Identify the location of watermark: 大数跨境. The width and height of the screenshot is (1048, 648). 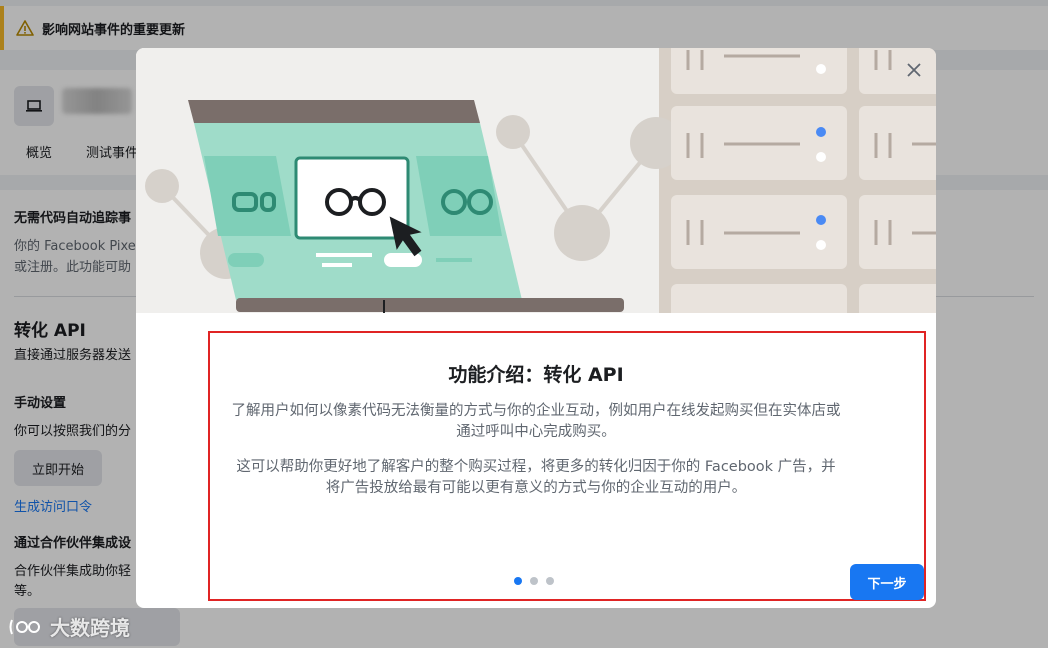
(69, 626).